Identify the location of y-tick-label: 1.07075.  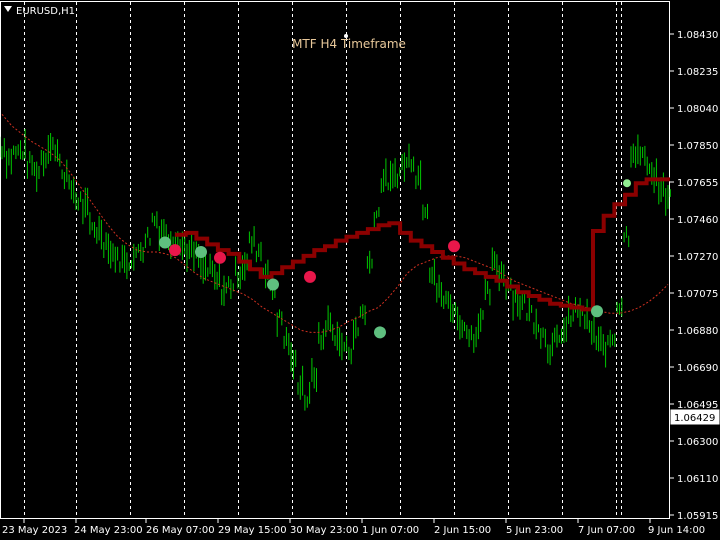
(697, 294).